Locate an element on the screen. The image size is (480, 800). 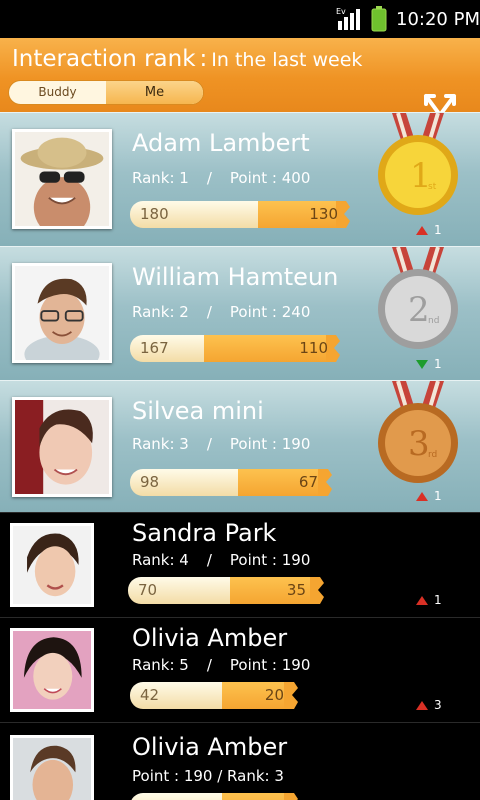
interaction-bar: 98 67 is located at coordinates (231, 482).